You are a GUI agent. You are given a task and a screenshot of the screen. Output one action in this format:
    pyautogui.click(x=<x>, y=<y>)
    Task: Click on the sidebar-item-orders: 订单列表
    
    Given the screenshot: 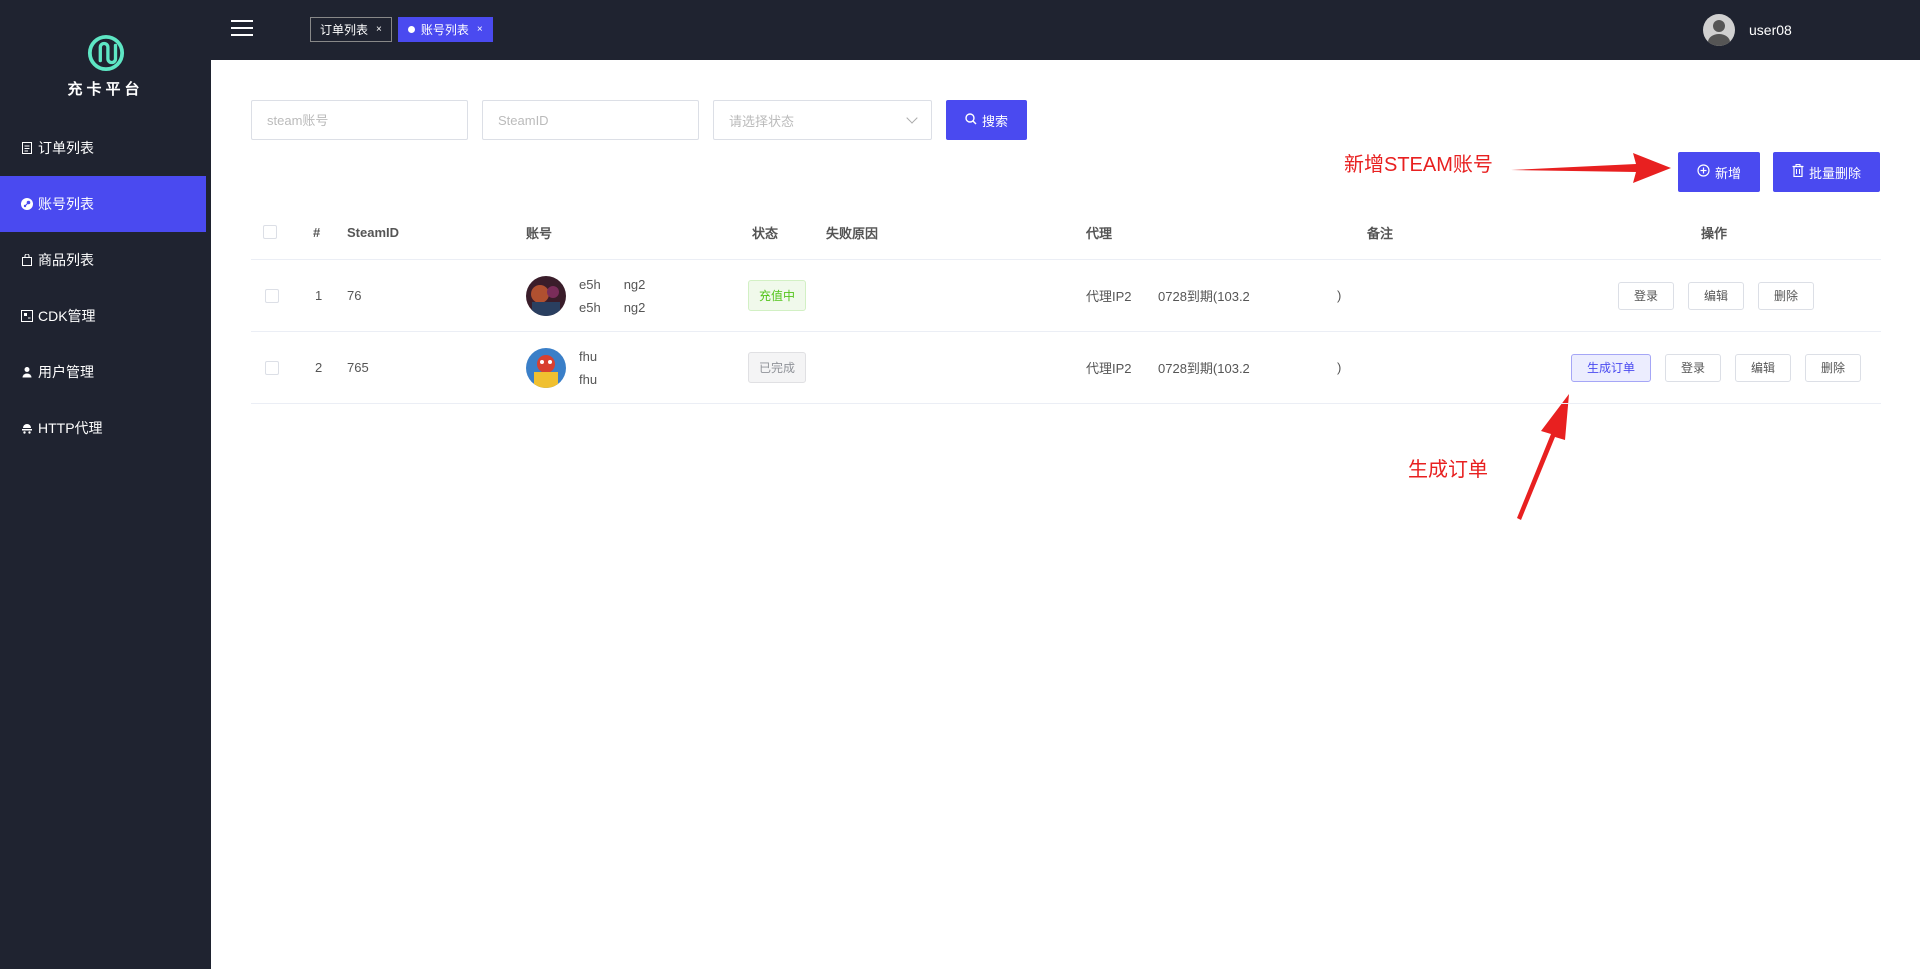 What is the action you would take?
    pyautogui.click(x=105, y=148)
    